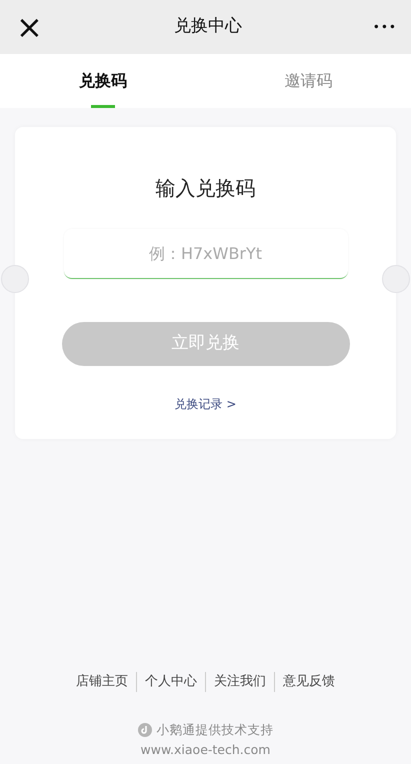 The image size is (411, 764). What do you see at coordinates (102, 682) in the screenshot?
I see `footer-link: 店铺主页` at bounding box center [102, 682].